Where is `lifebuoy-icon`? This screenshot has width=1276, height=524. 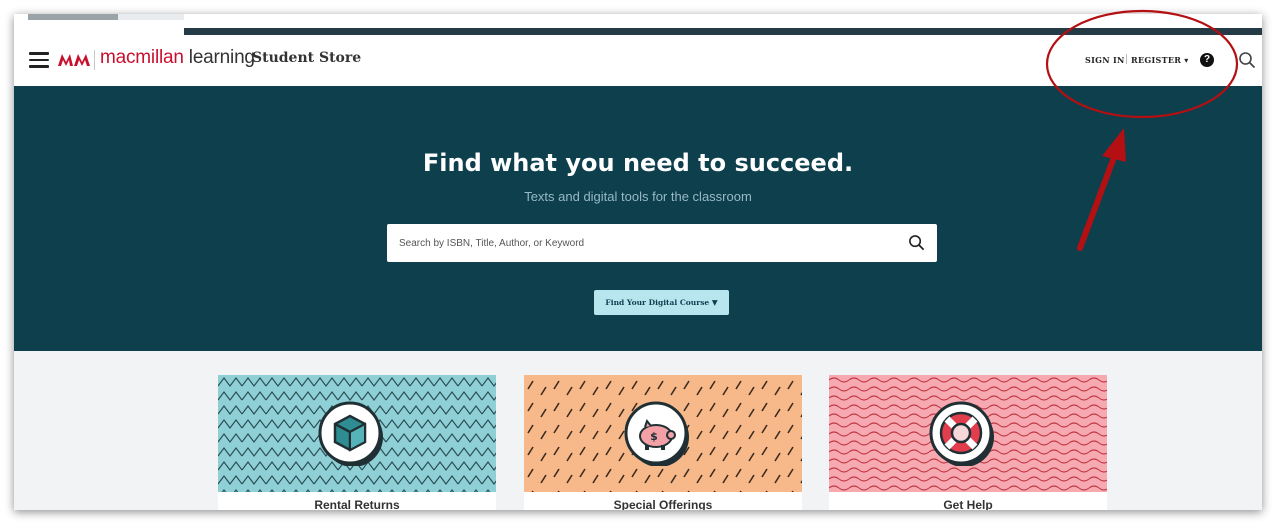 lifebuoy-icon is located at coordinates (961, 433).